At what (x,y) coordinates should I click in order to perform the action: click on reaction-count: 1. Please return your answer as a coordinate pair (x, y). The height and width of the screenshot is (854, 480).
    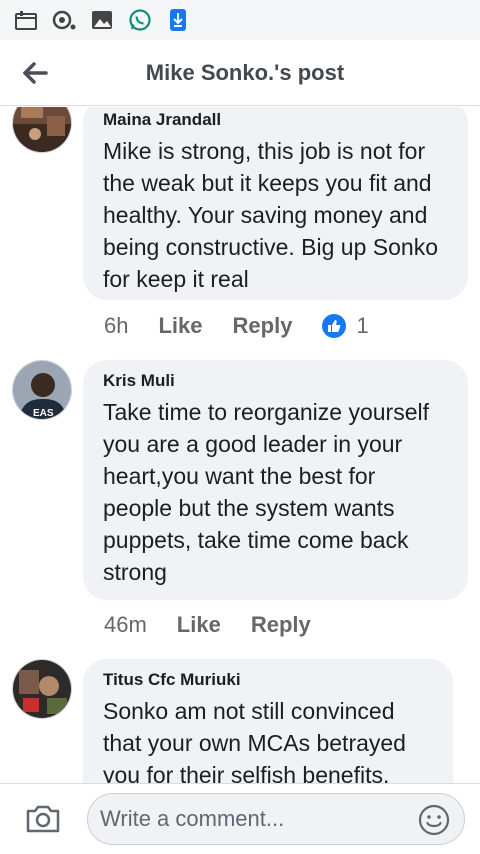
    Looking at the image, I should click on (362, 325).